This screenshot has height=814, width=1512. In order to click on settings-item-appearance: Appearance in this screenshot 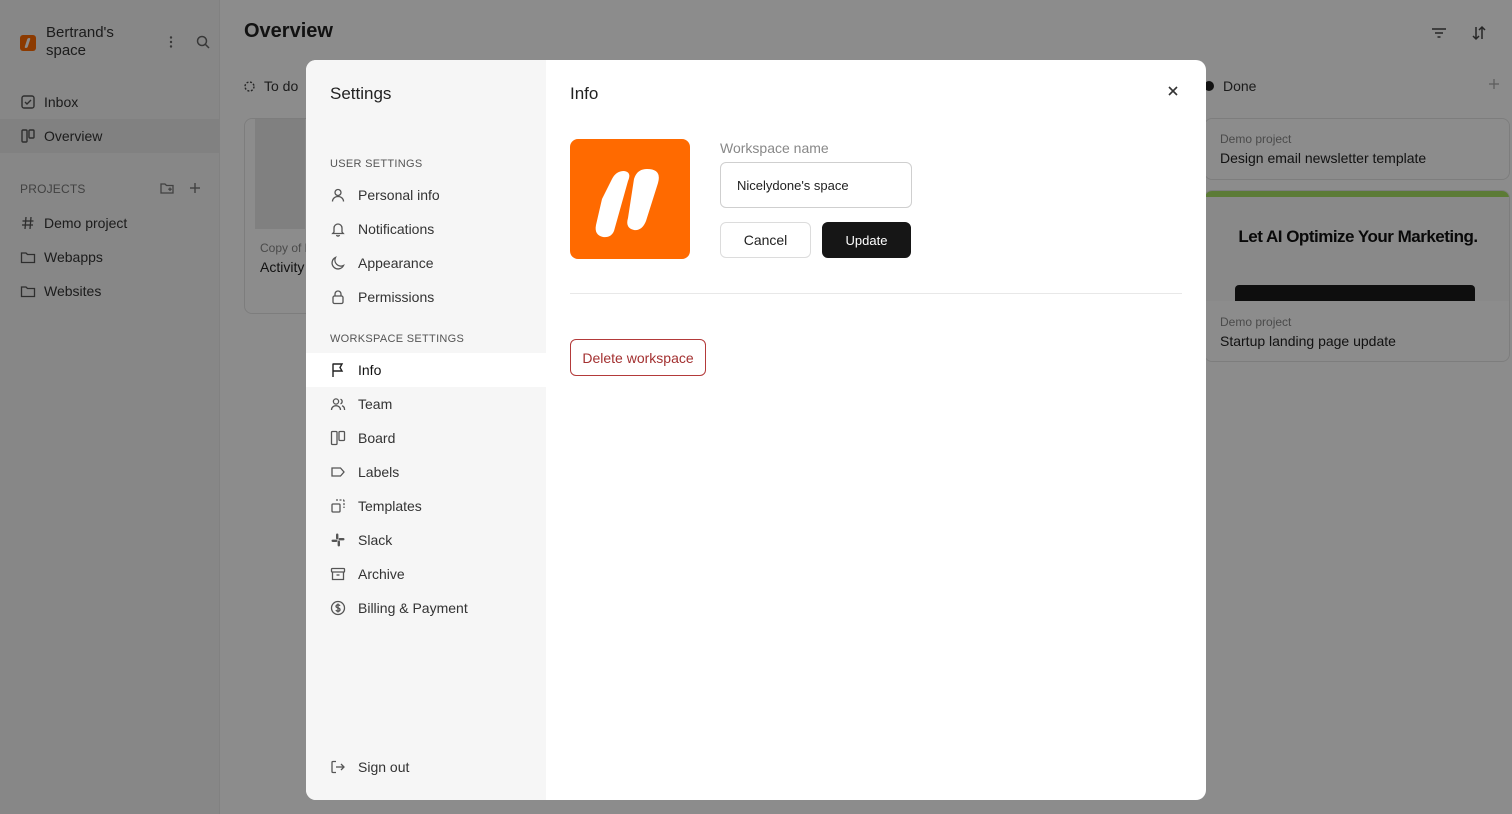, I will do `click(426, 263)`.